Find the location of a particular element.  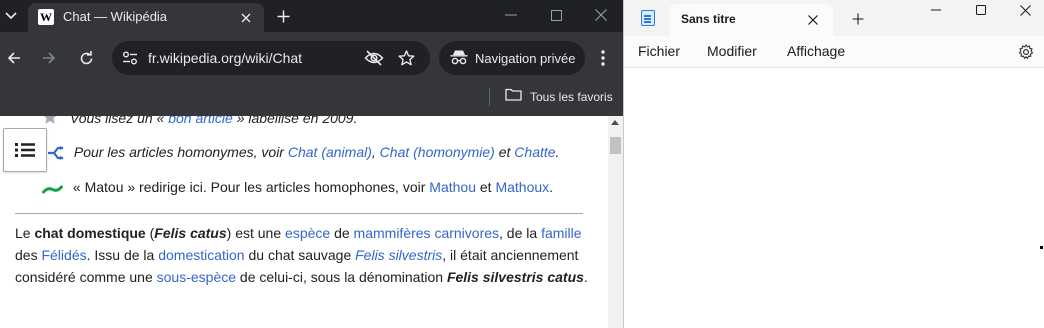

domestication-link: domestication is located at coordinates (201, 255).